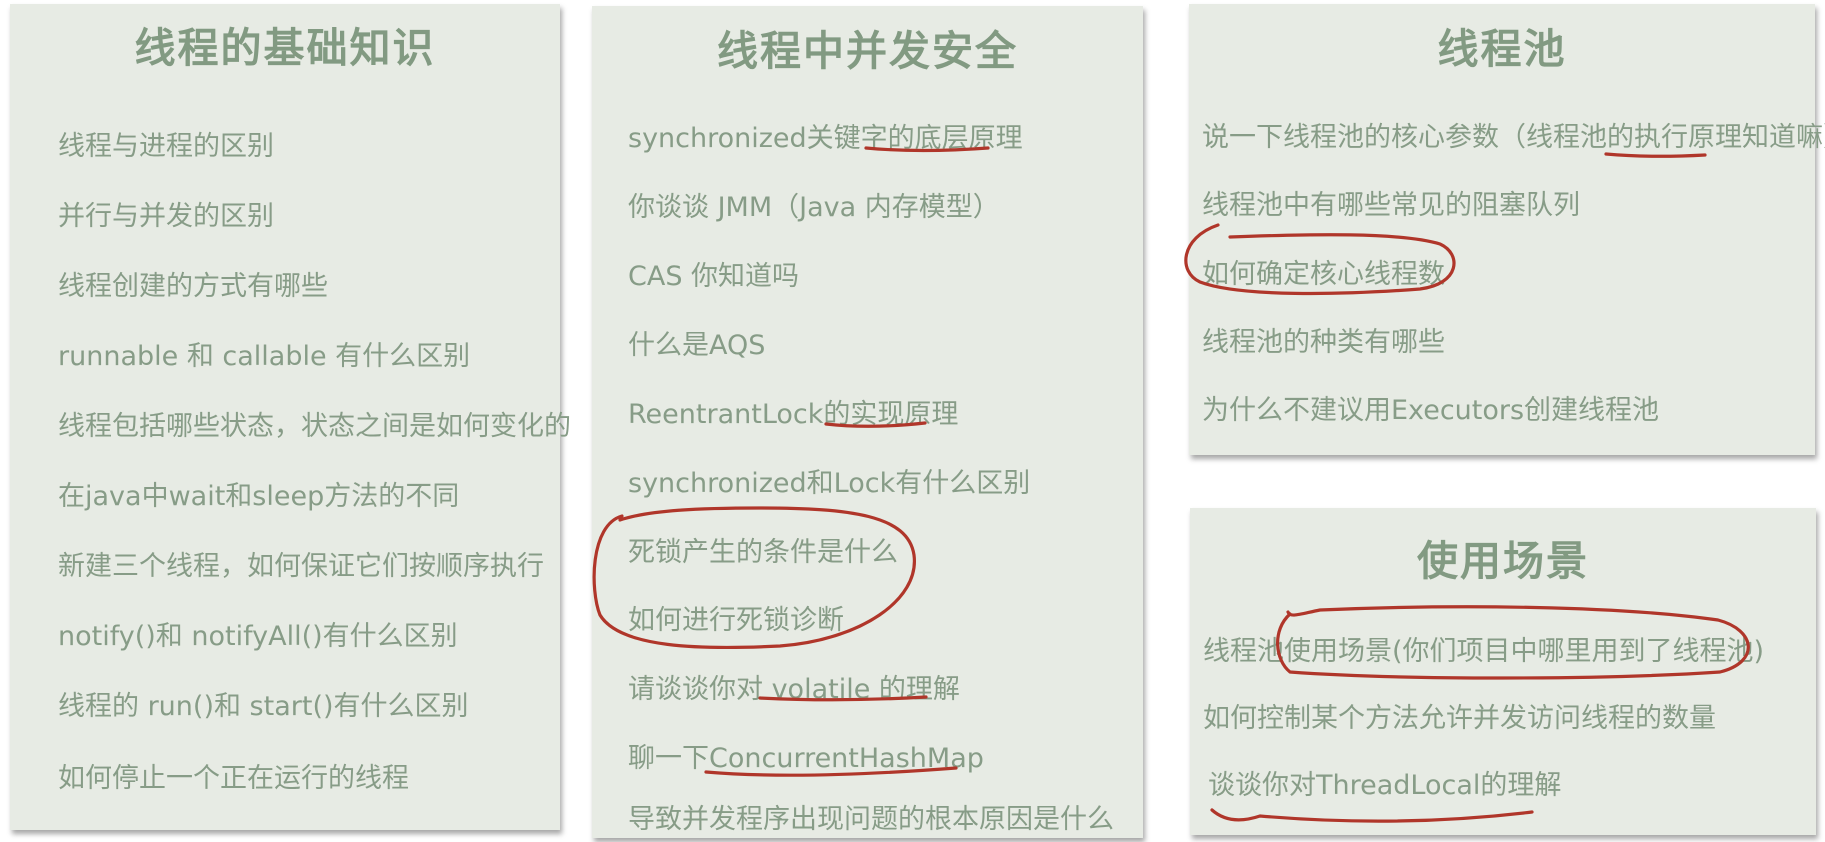 The width and height of the screenshot is (1825, 842). Describe the element at coordinates (1502, 49) in the screenshot. I see `card-title: 线程池` at that location.